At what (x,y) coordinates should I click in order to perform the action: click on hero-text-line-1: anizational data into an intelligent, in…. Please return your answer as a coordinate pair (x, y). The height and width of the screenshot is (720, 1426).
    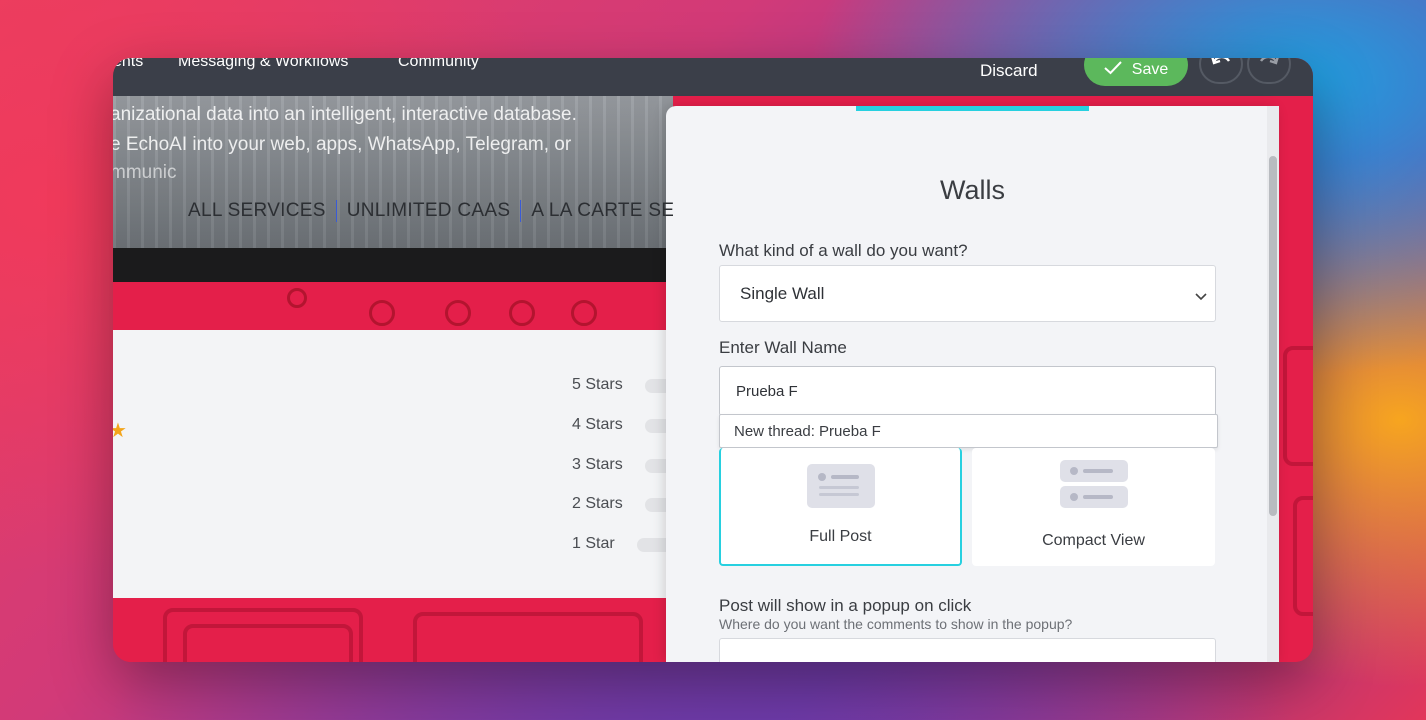
    Looking at the image, I should click on (345, 114).